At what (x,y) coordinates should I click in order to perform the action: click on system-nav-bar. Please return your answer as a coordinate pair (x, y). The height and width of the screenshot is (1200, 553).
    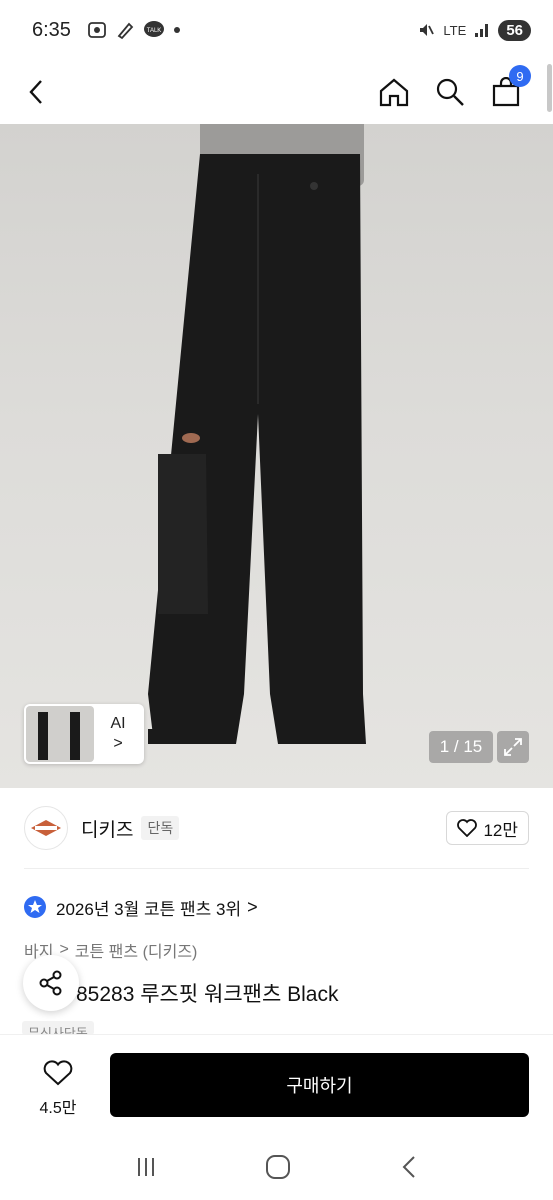
    Looking at the image, I should click on (276, 1167).